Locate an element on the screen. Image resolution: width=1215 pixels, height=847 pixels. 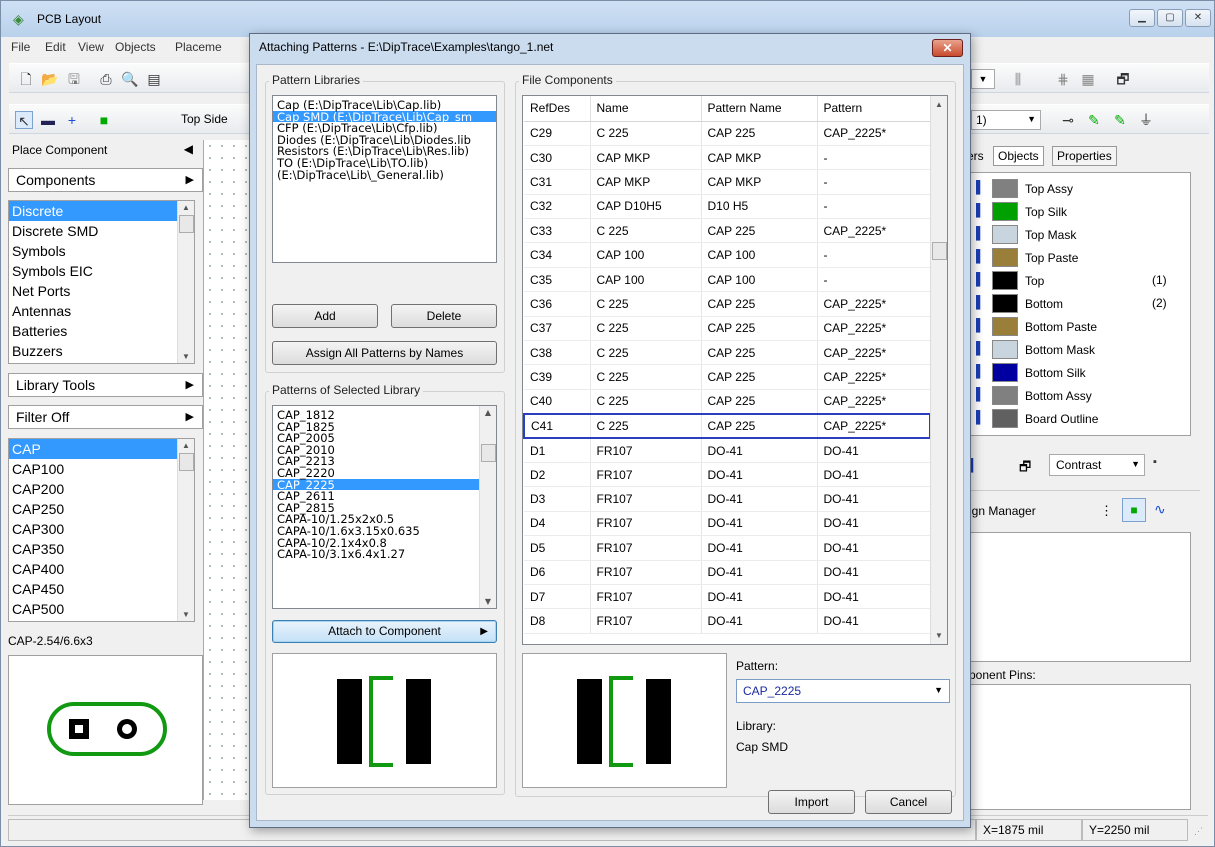
pen-icon: ✎ is located at coordinates (1094, 120).